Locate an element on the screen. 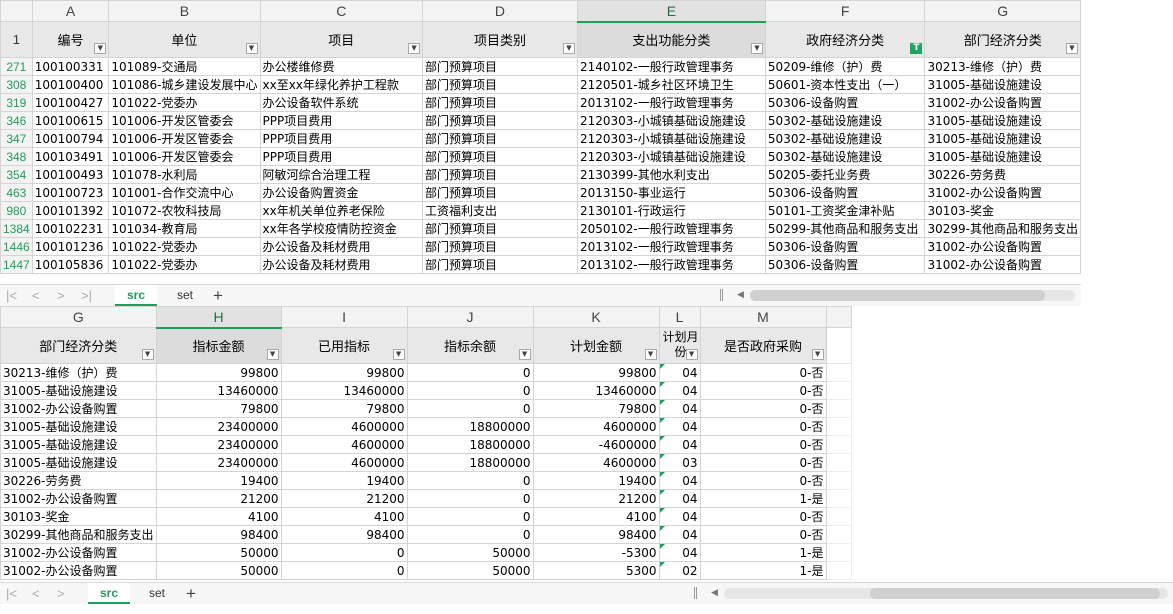 The width and height of the screenshot is (1173, 614). table-cell: 30103-奖金 is located at coordinates (1002, 210).